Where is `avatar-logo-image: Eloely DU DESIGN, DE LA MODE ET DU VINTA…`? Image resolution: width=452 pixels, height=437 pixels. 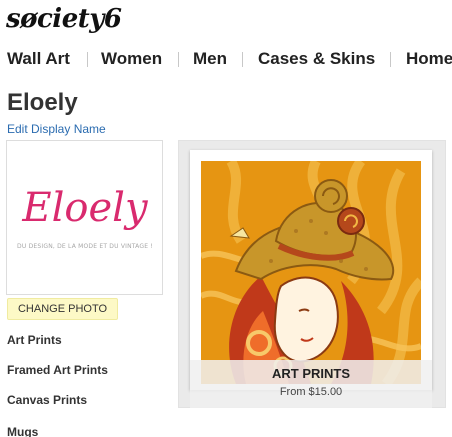
avatar-logo-image: Eloely DU DESIGN, DE LA MODE ET DU VINTA… is located at coordinates (85, 217).